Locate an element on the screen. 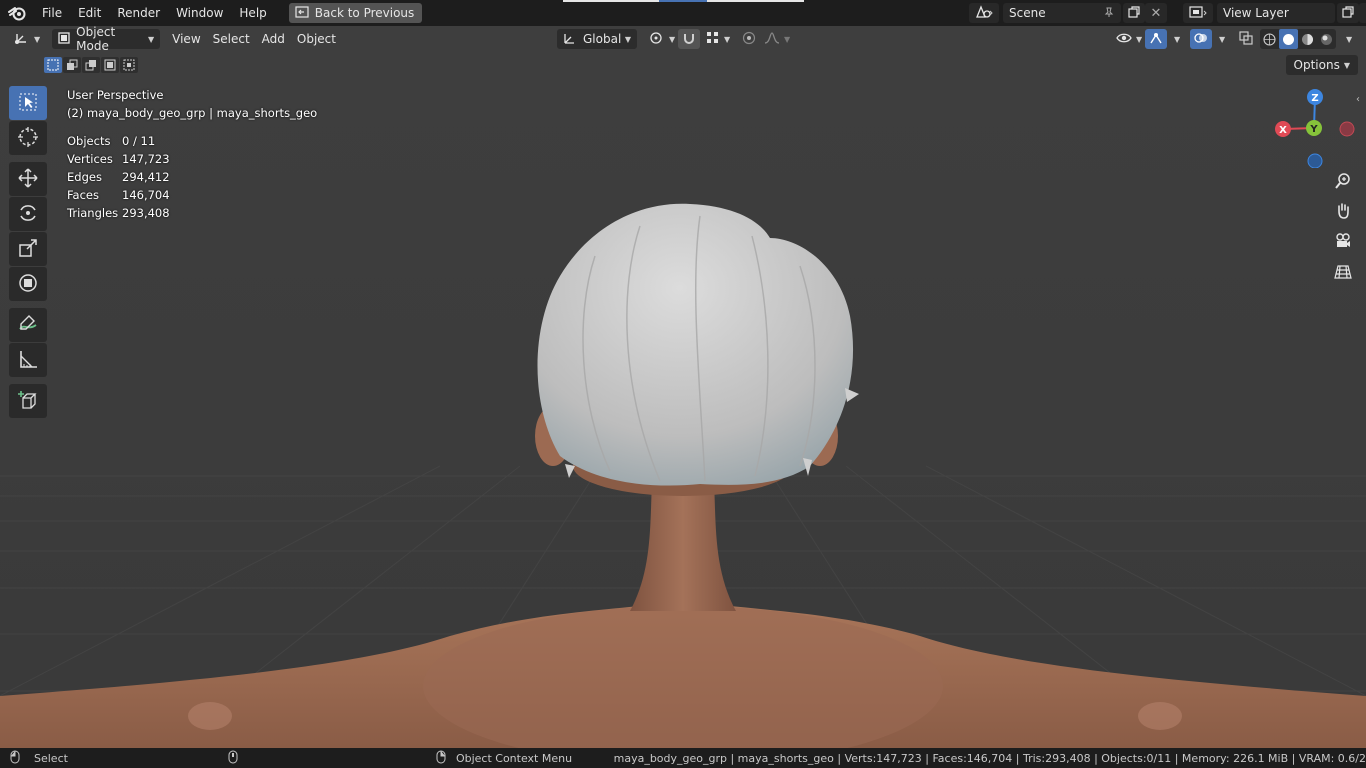 Image resolution: width=1366 pixels, height=768 pixels. select-box-tool is located at coordinates (28, 103).